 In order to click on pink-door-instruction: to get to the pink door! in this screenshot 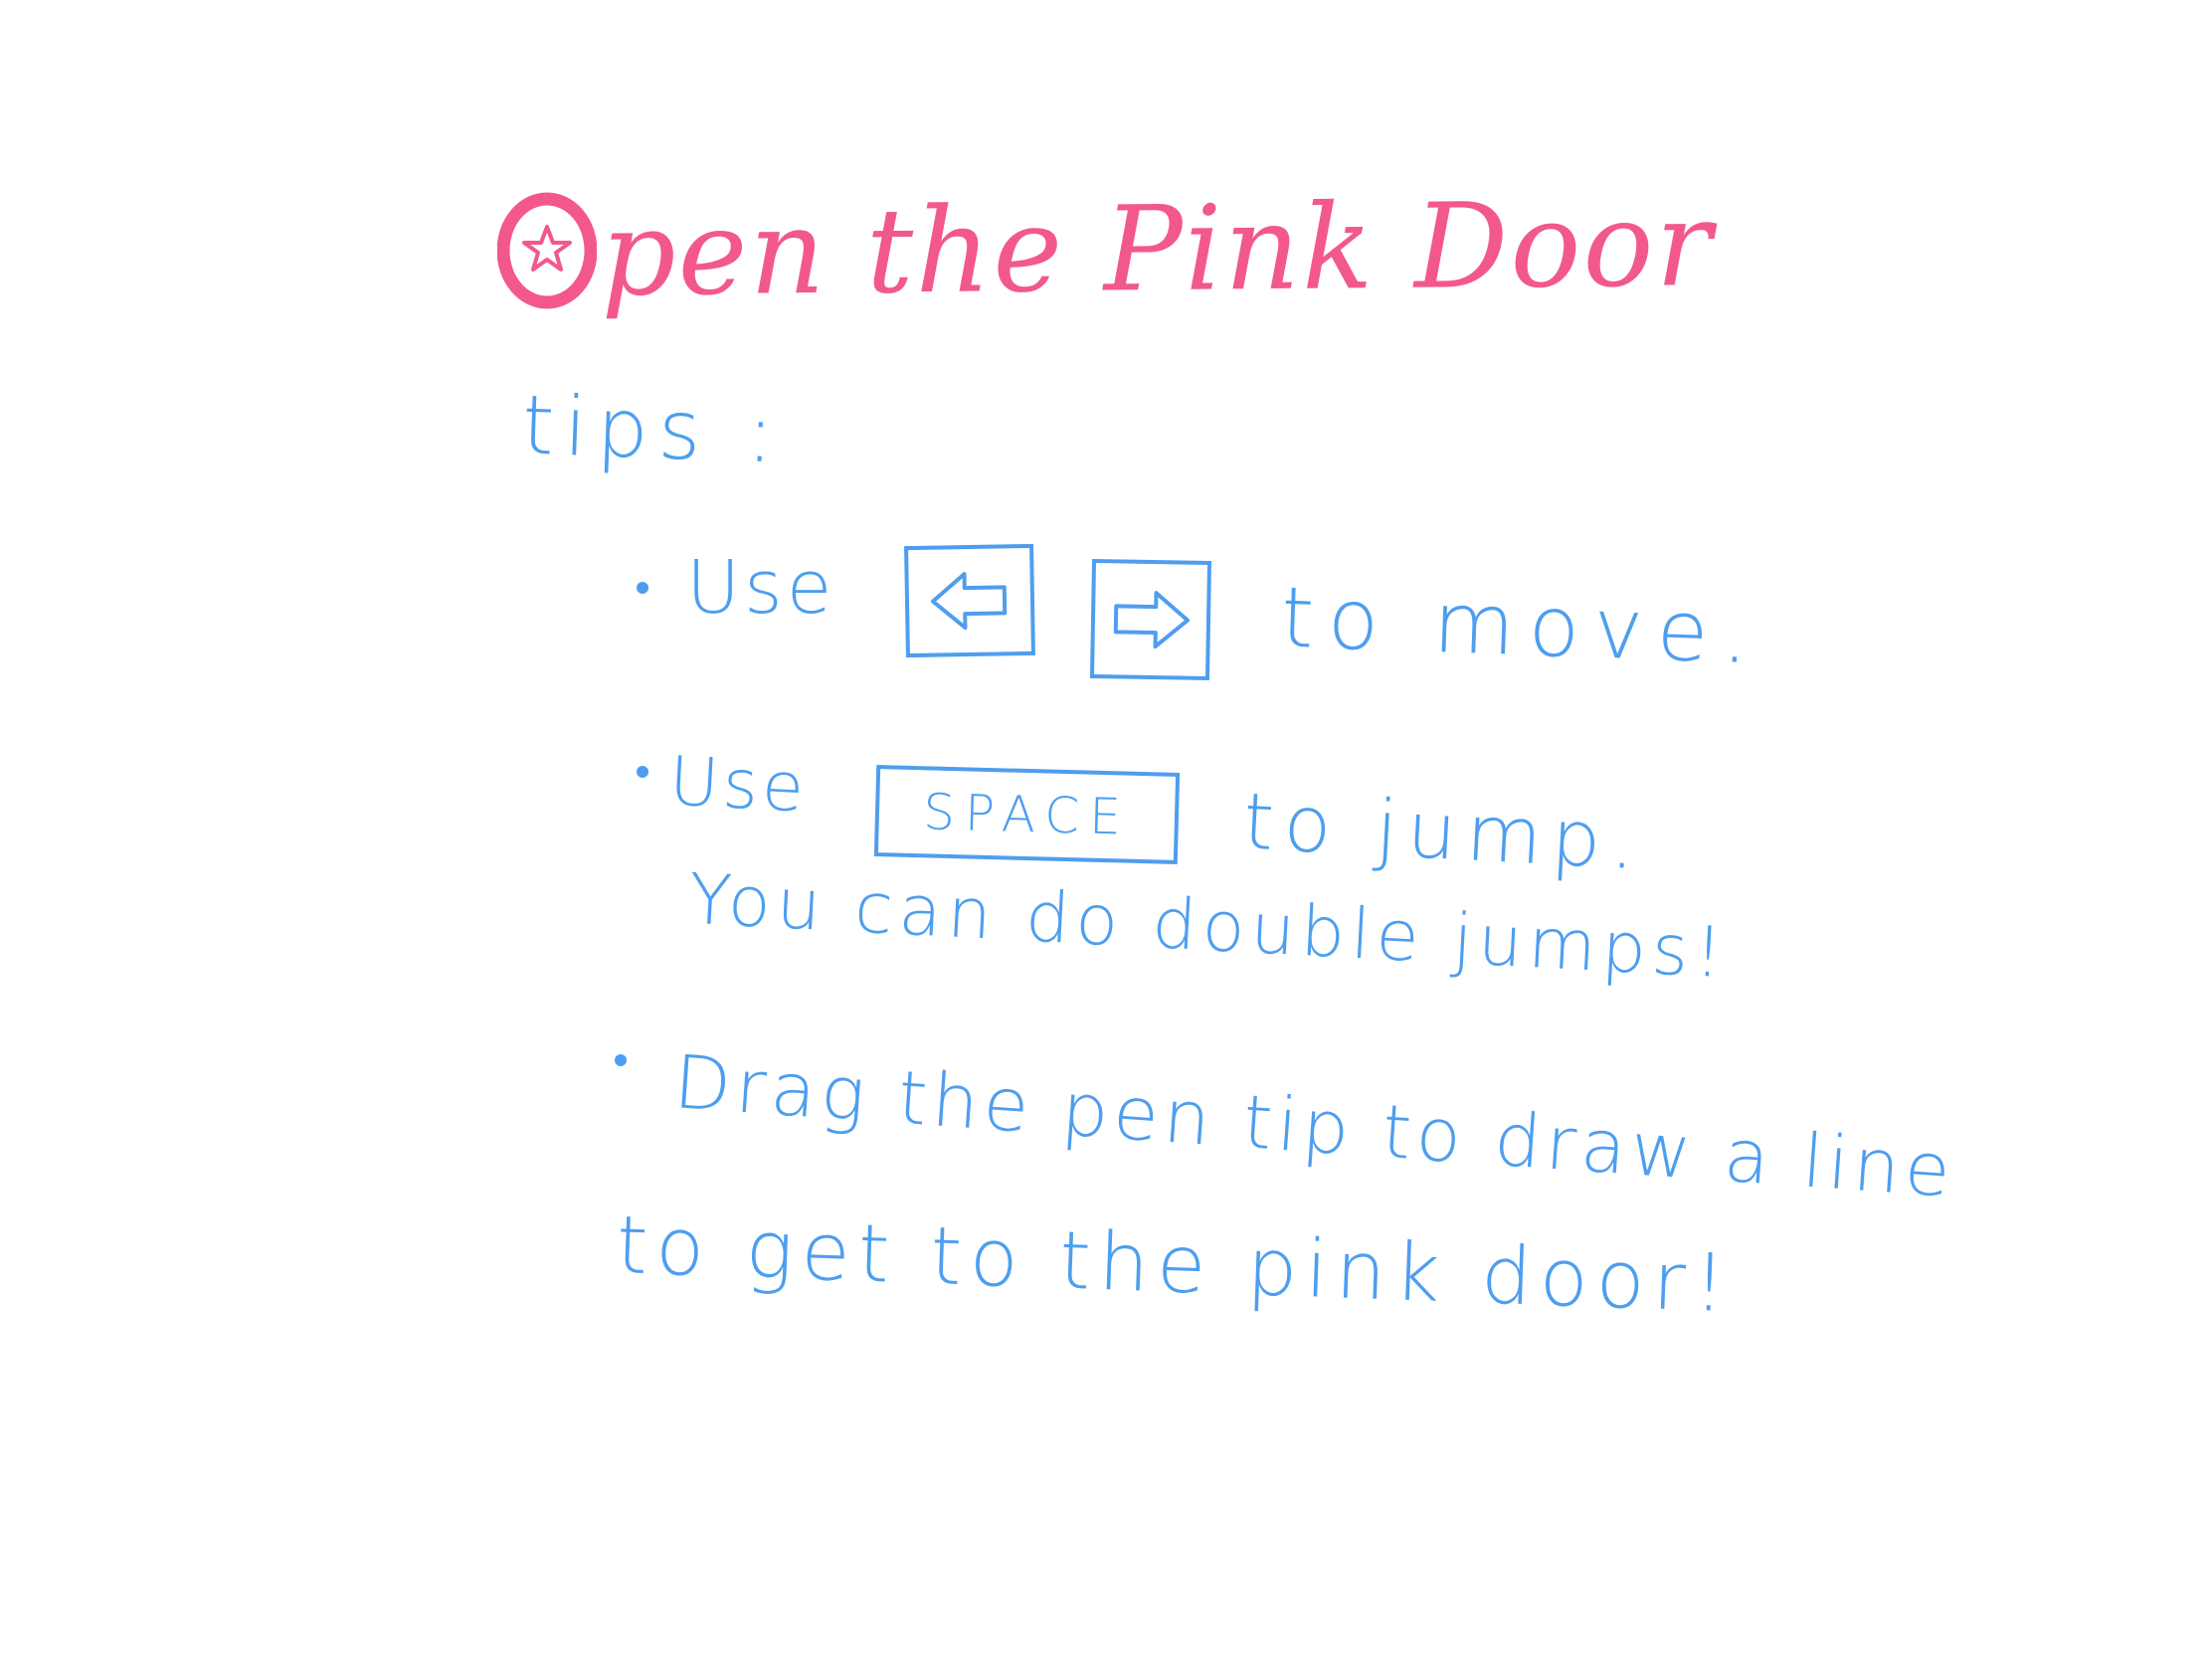, I will do `click(1175, 1264)`.